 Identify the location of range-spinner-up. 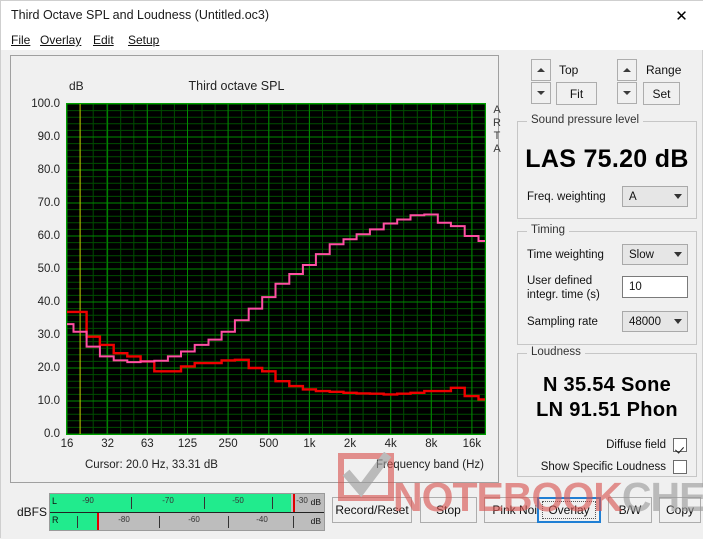
(627, 70).